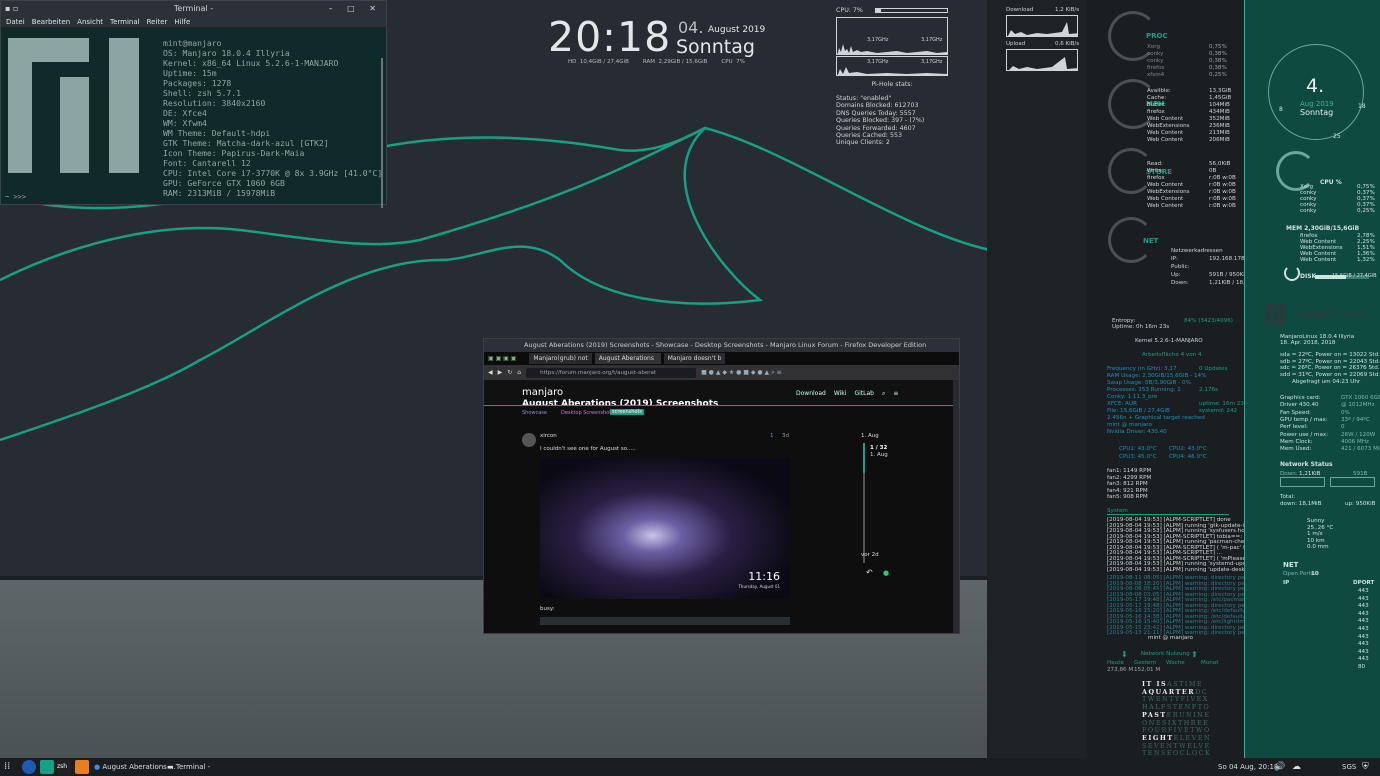  Describe the element at coordinates (1365, 767) in the screenshot. I see `shield-icon: ⛨` at that location.